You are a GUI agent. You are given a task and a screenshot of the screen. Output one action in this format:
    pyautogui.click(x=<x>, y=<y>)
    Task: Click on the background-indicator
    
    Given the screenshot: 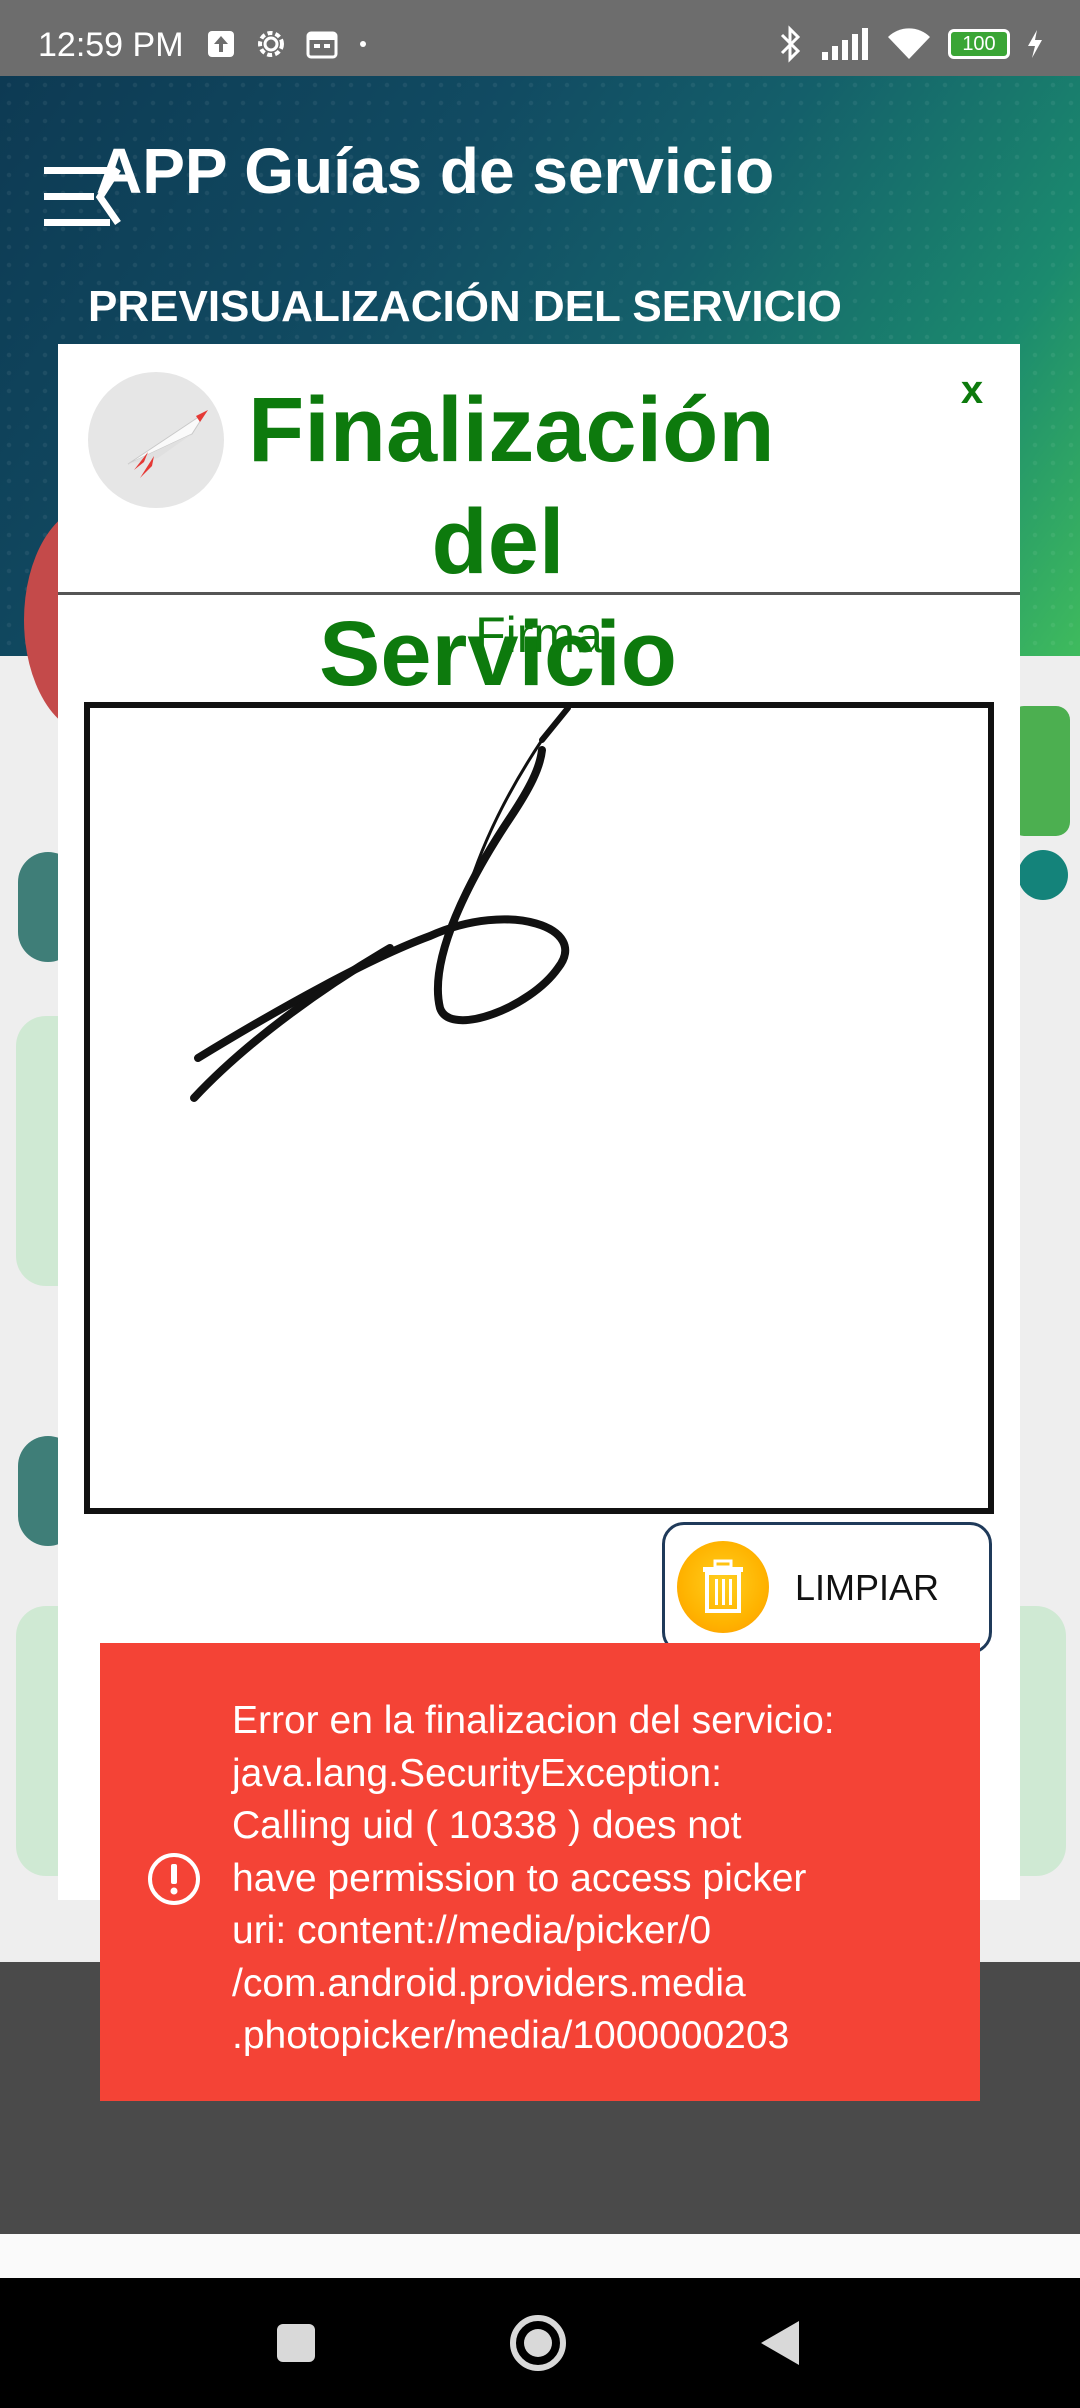 What is the action you would take?
    pyautogui.click(x=1043, y=875)
    